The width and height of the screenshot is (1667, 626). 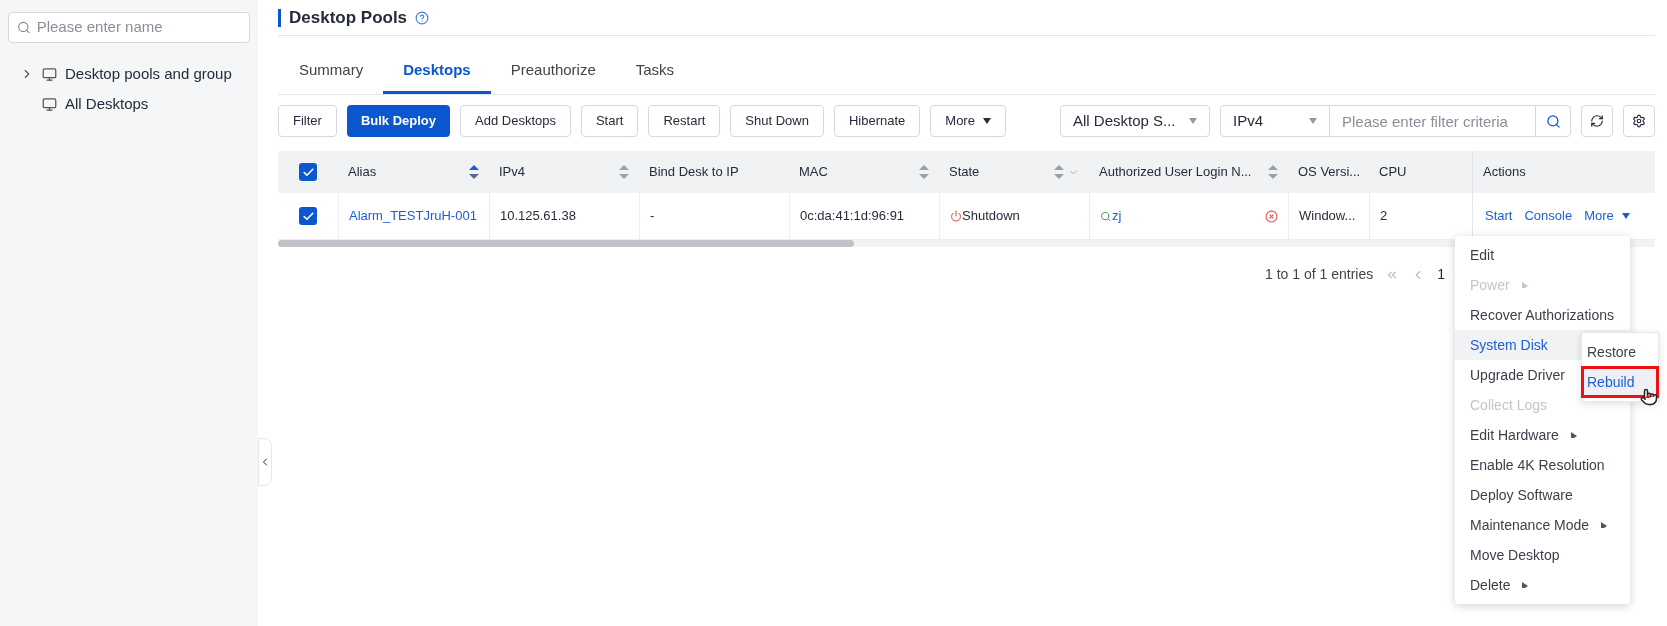 What do you see at coordinates (515, 121) in the screenshot?
I see `toolbar-button: Add Desktops` at bounding box center [515, 121].